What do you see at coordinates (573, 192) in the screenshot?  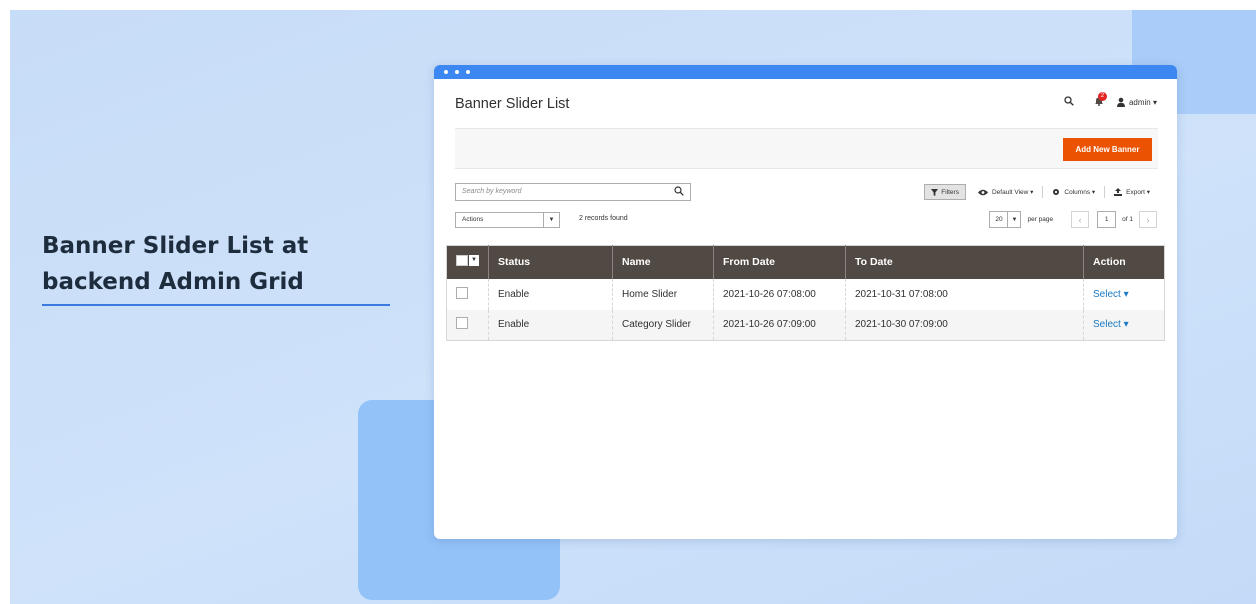 I see `keyword-search-input: Search by keyword` at bounding box center [573, 192].